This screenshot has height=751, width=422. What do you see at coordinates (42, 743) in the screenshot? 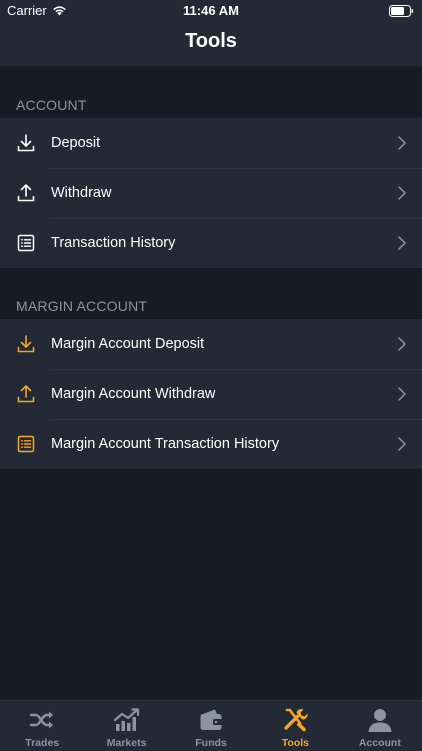
I see `tab-trades-label: Trades` at bounding box center [42, 743].